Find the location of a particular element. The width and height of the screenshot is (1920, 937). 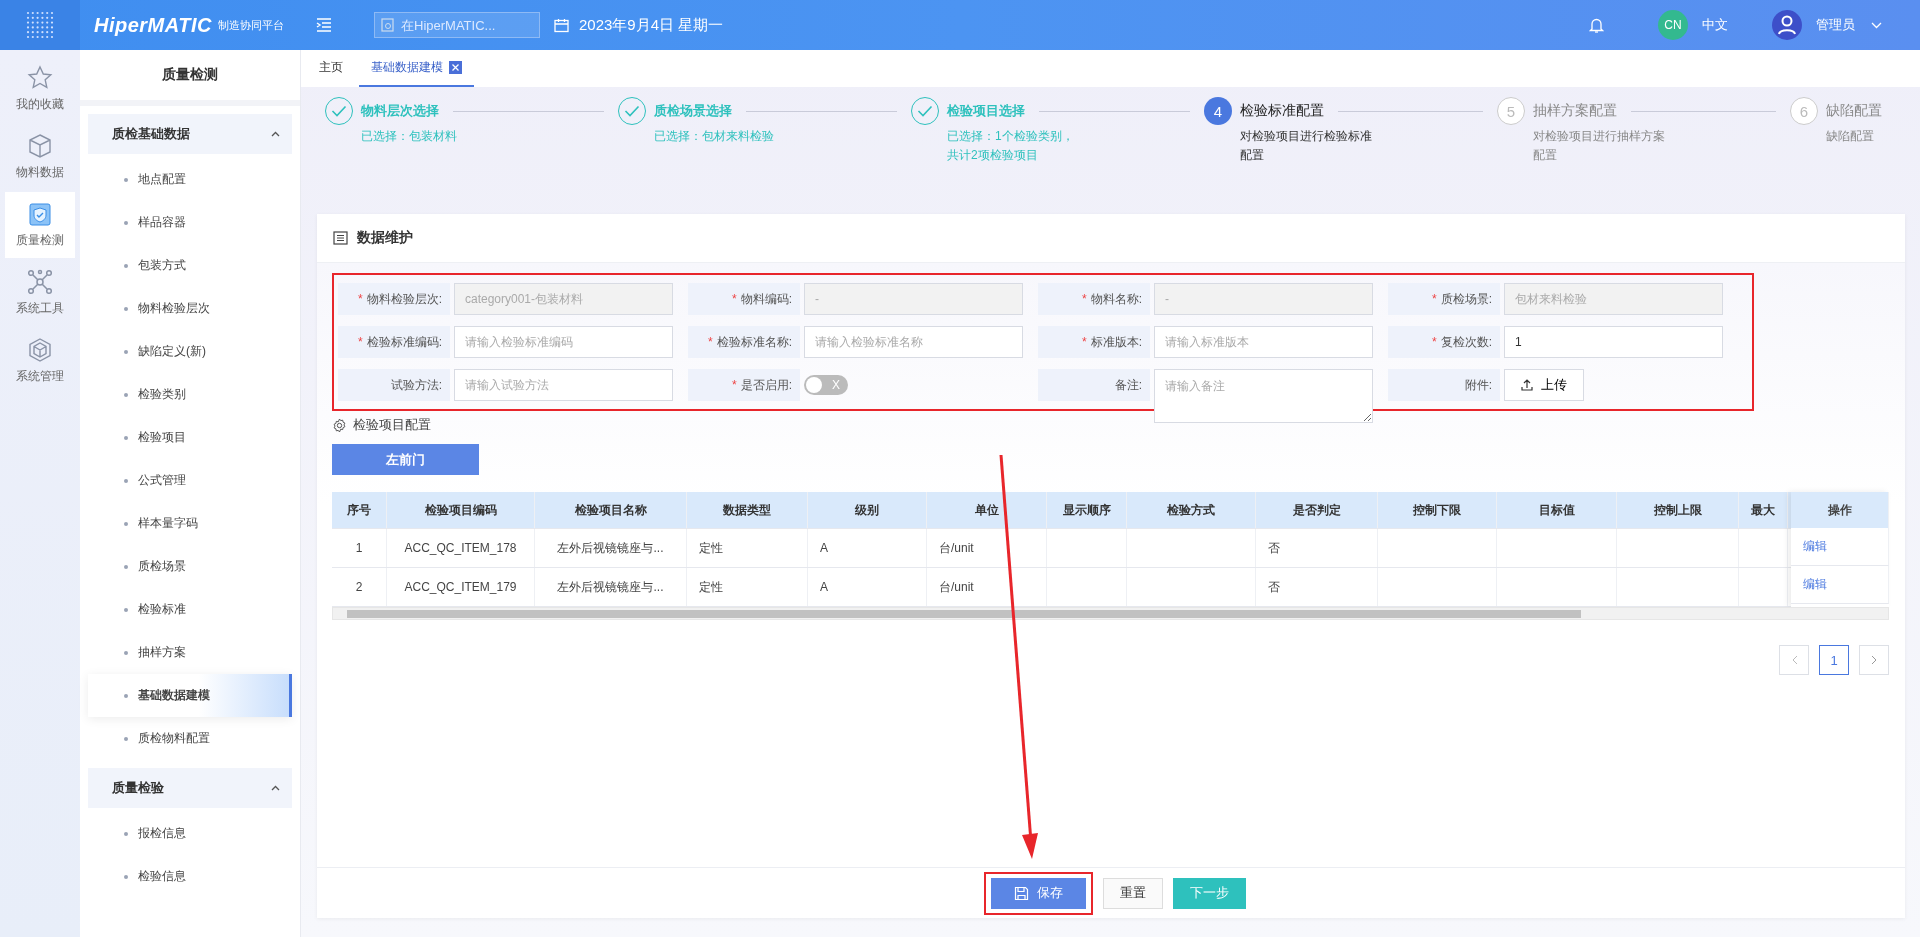

sidebar-item: 样本量字码 is located at coordinates (190, 523).